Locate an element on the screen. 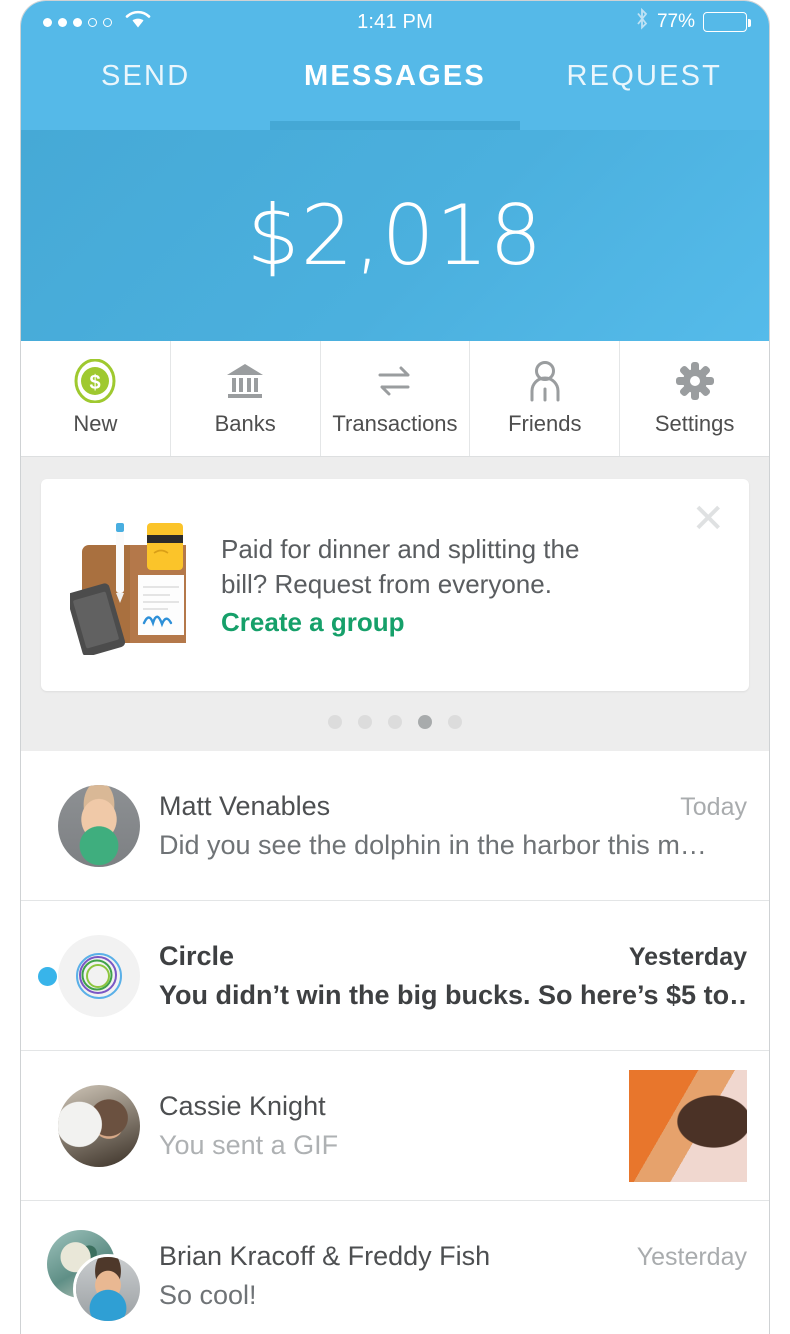  action-banks: Banks is located at coordinates (246, 398).